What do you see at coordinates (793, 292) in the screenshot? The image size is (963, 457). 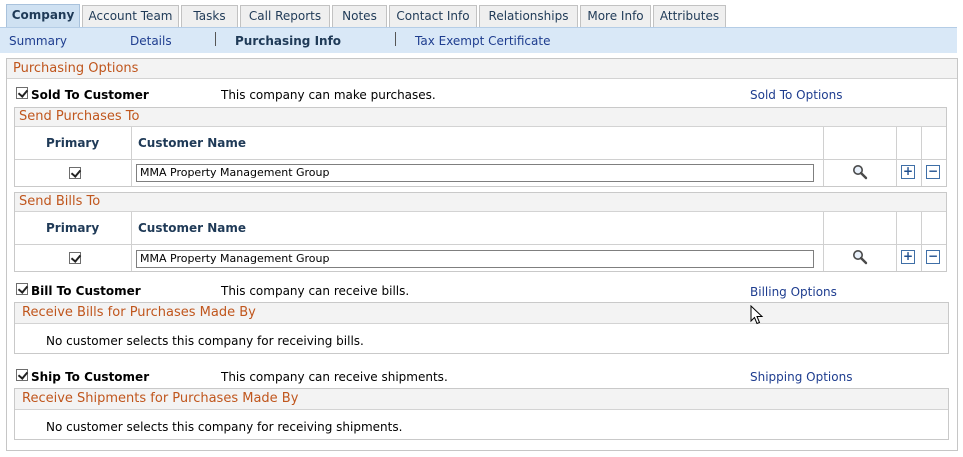 I see `billing-options-link: Billing Options` at bounding box center [793, 292].